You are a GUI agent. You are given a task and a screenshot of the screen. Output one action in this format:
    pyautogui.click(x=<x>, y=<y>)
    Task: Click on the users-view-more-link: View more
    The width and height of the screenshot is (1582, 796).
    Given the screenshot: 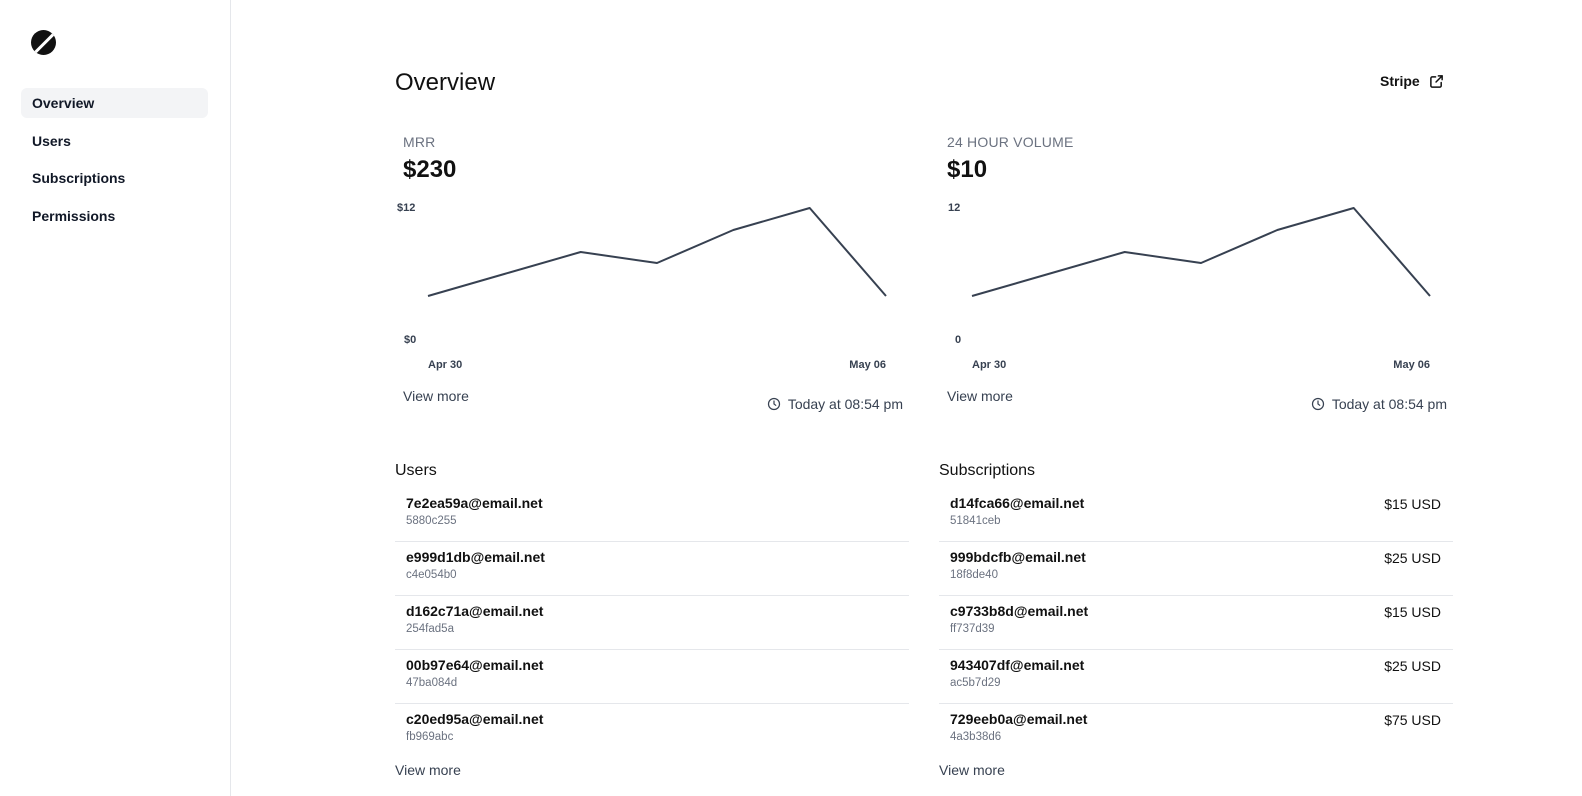 What is the action you would take?
    pyautogui.click(x=428, y=770)
    